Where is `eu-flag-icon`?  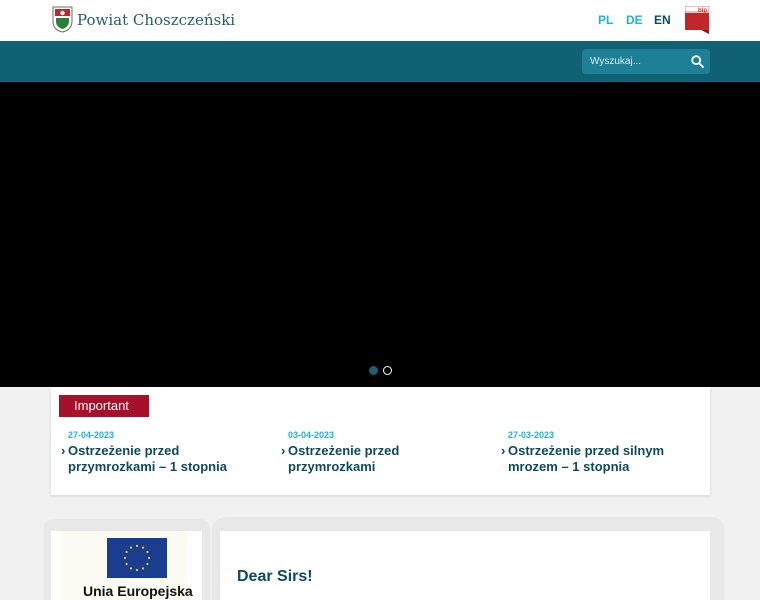
eu-flag-icon is located at coordinates (137, 558).